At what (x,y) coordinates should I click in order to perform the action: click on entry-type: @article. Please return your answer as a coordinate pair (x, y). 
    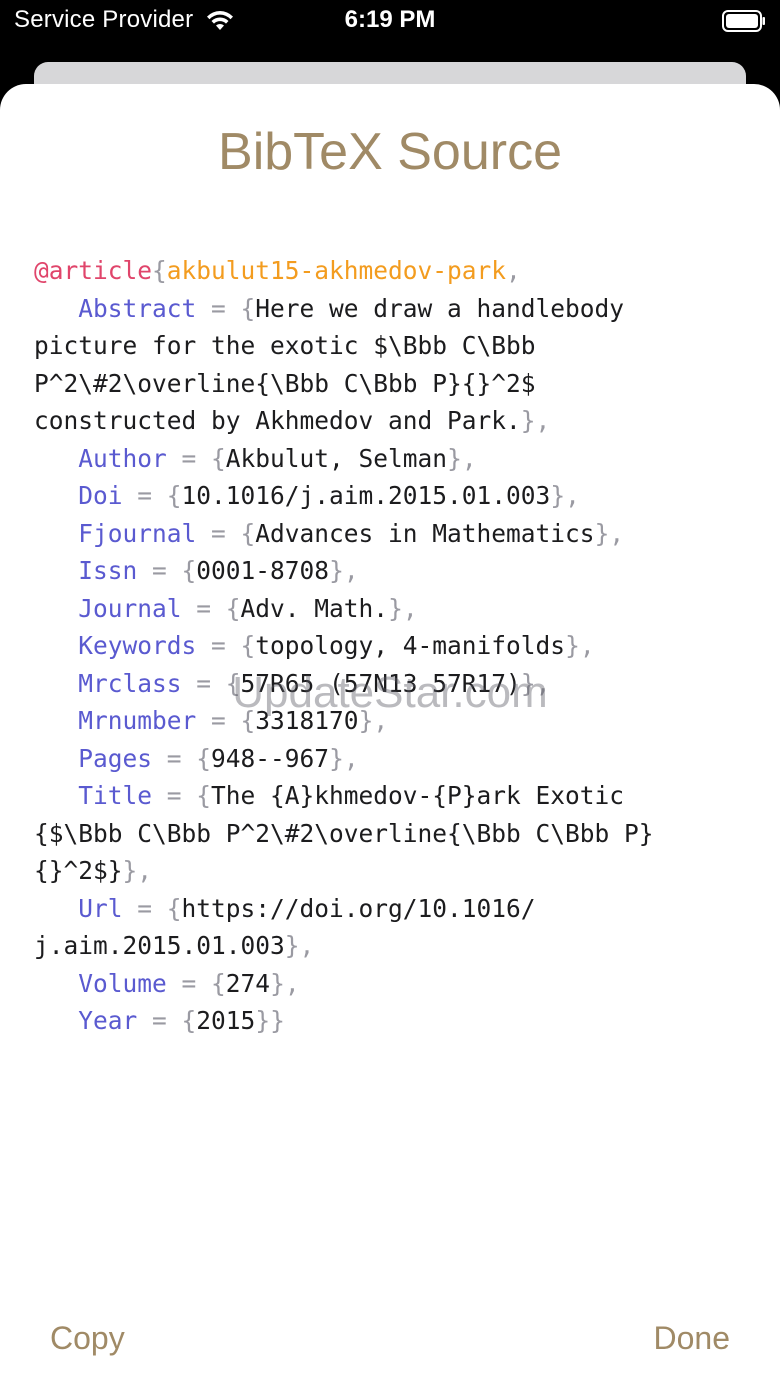
    Looking at the image, I should click on (93, 270).